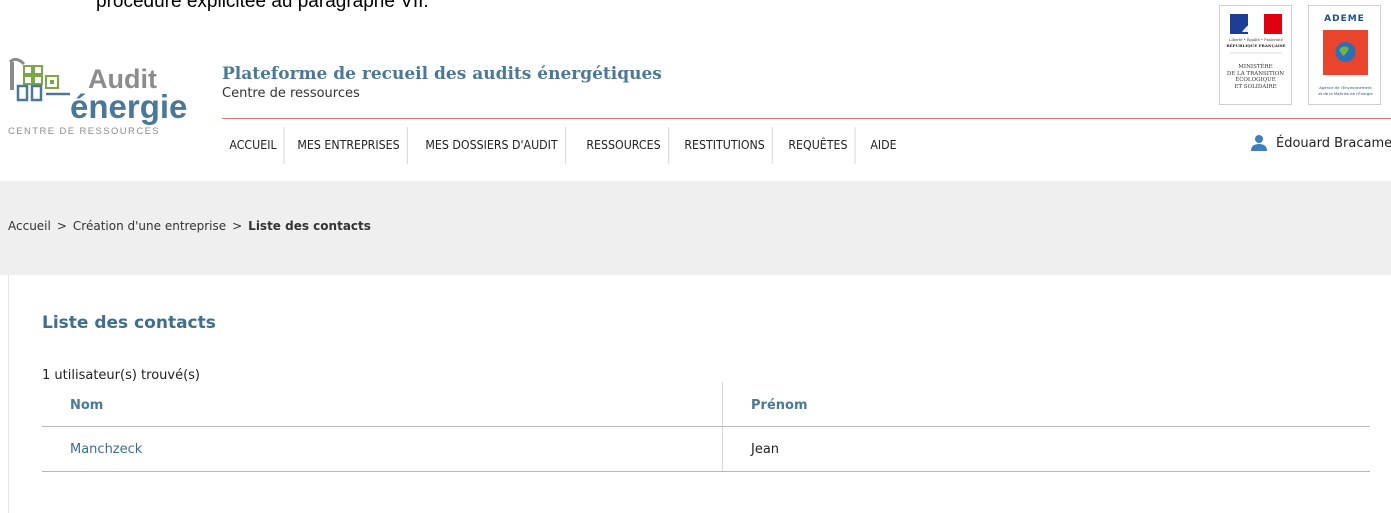 The width and height of the screenshot is (1391, 513). What do you see at coordinates (291, 93) in the screenshot?
I see `platform-subtitle: Centre de ressources` at bounding box center [291, 93].